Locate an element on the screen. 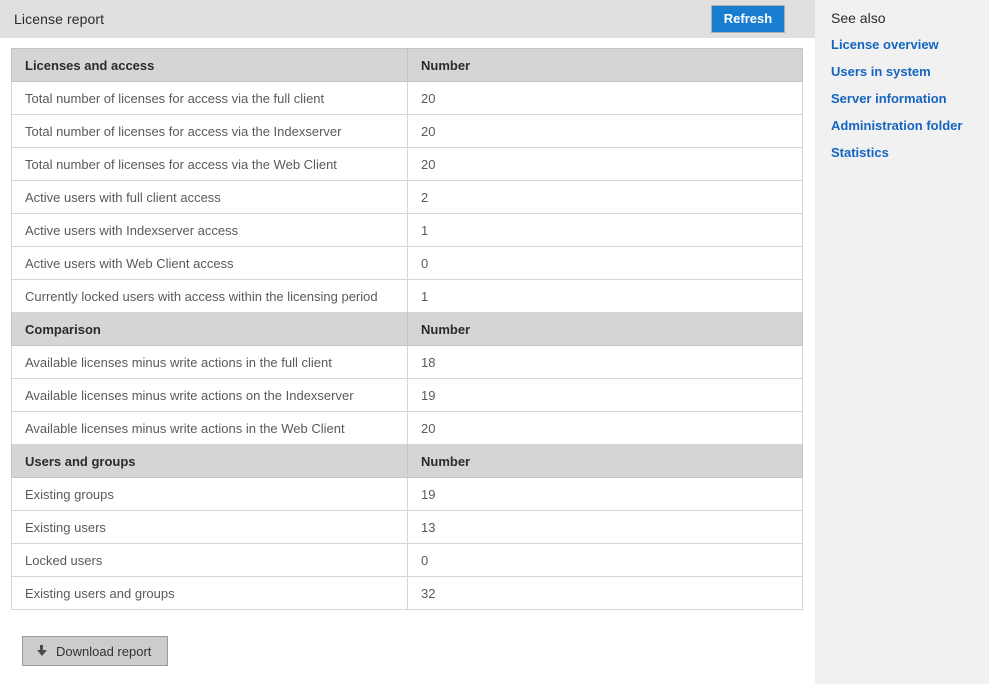 This screenshot has height=684, width=989. download-report-label: Download report is located at coordinates (104, 651).